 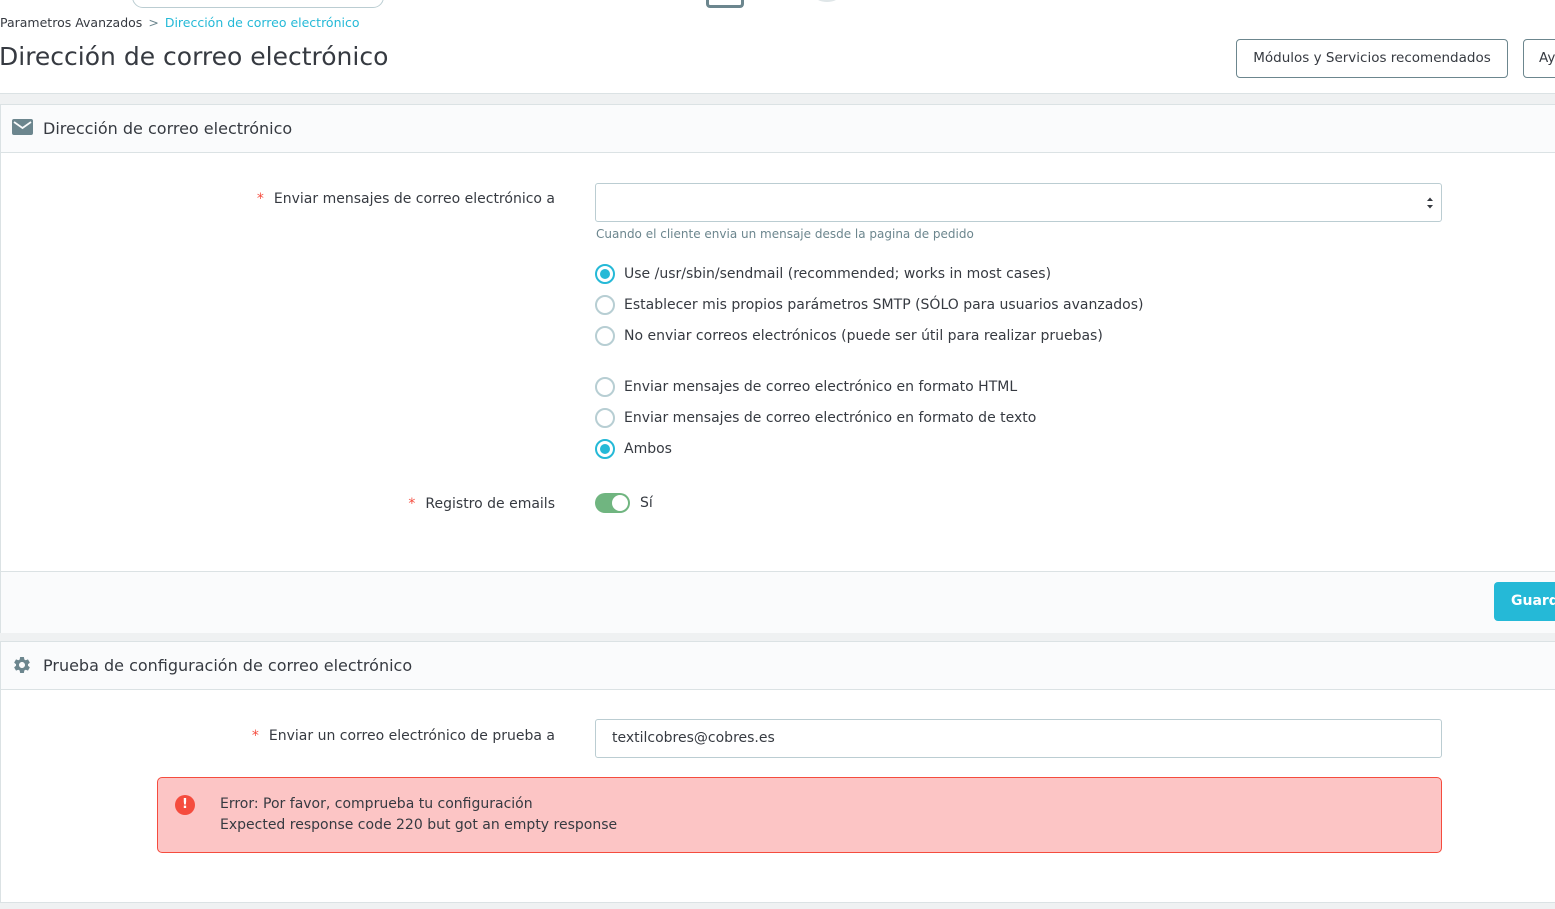 I want to click on user-icon, so click(x=827, y=1).